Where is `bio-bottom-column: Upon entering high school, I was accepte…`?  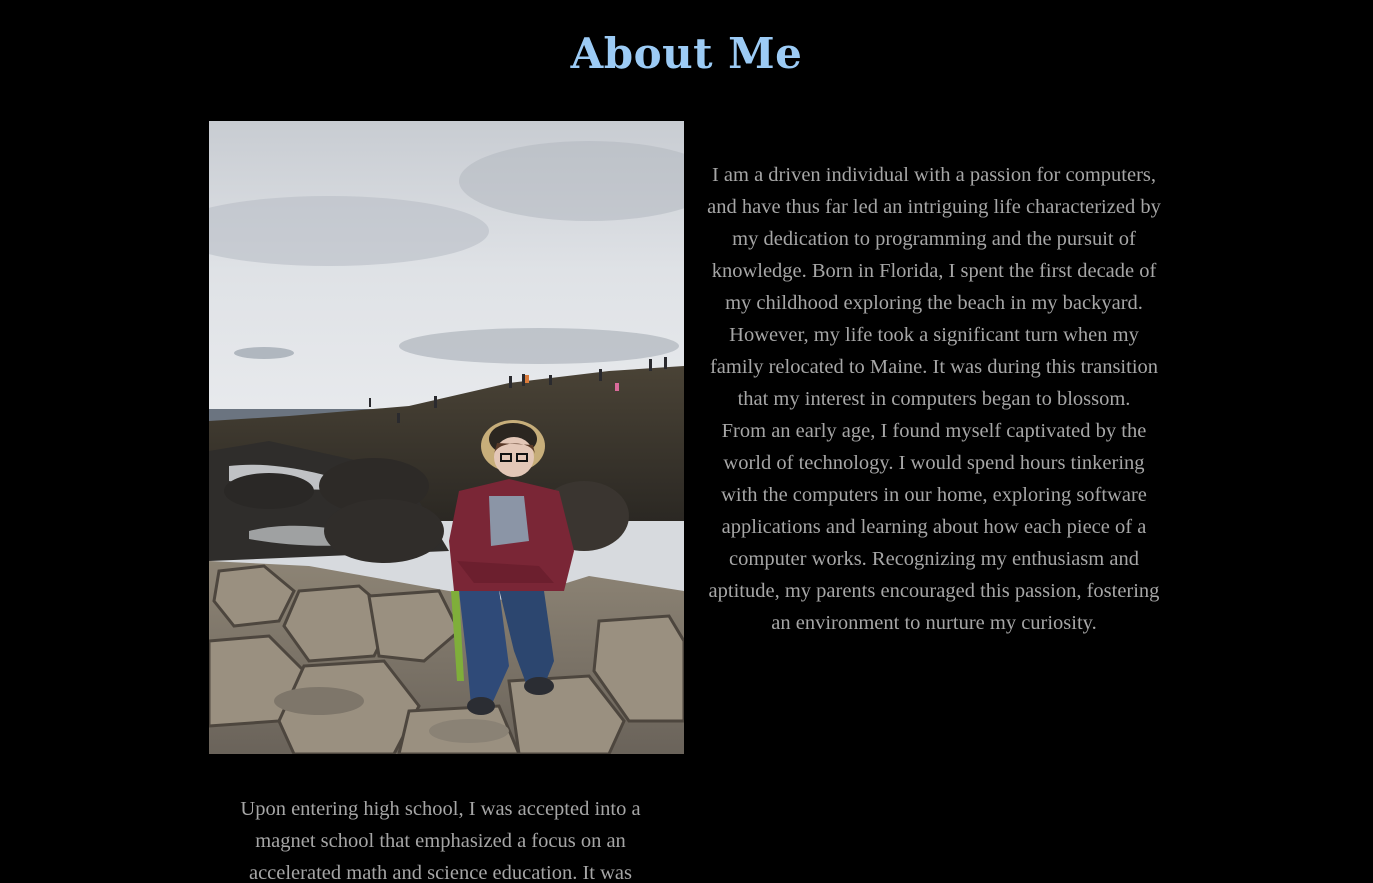
bio-bottom-column: Upon entering high school, I was accepte… is located at coordinates (440, 838).